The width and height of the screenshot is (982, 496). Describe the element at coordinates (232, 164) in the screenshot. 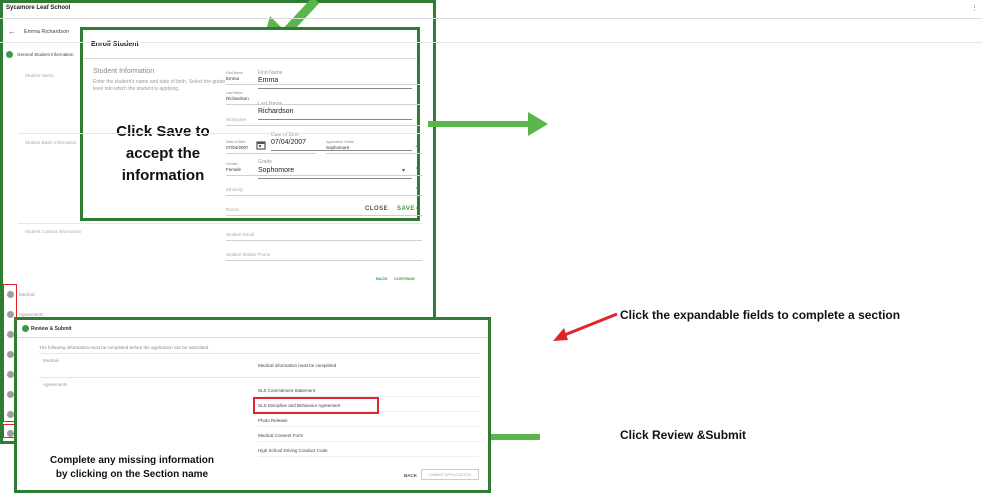

I see `gender-label: Gender` at that location.